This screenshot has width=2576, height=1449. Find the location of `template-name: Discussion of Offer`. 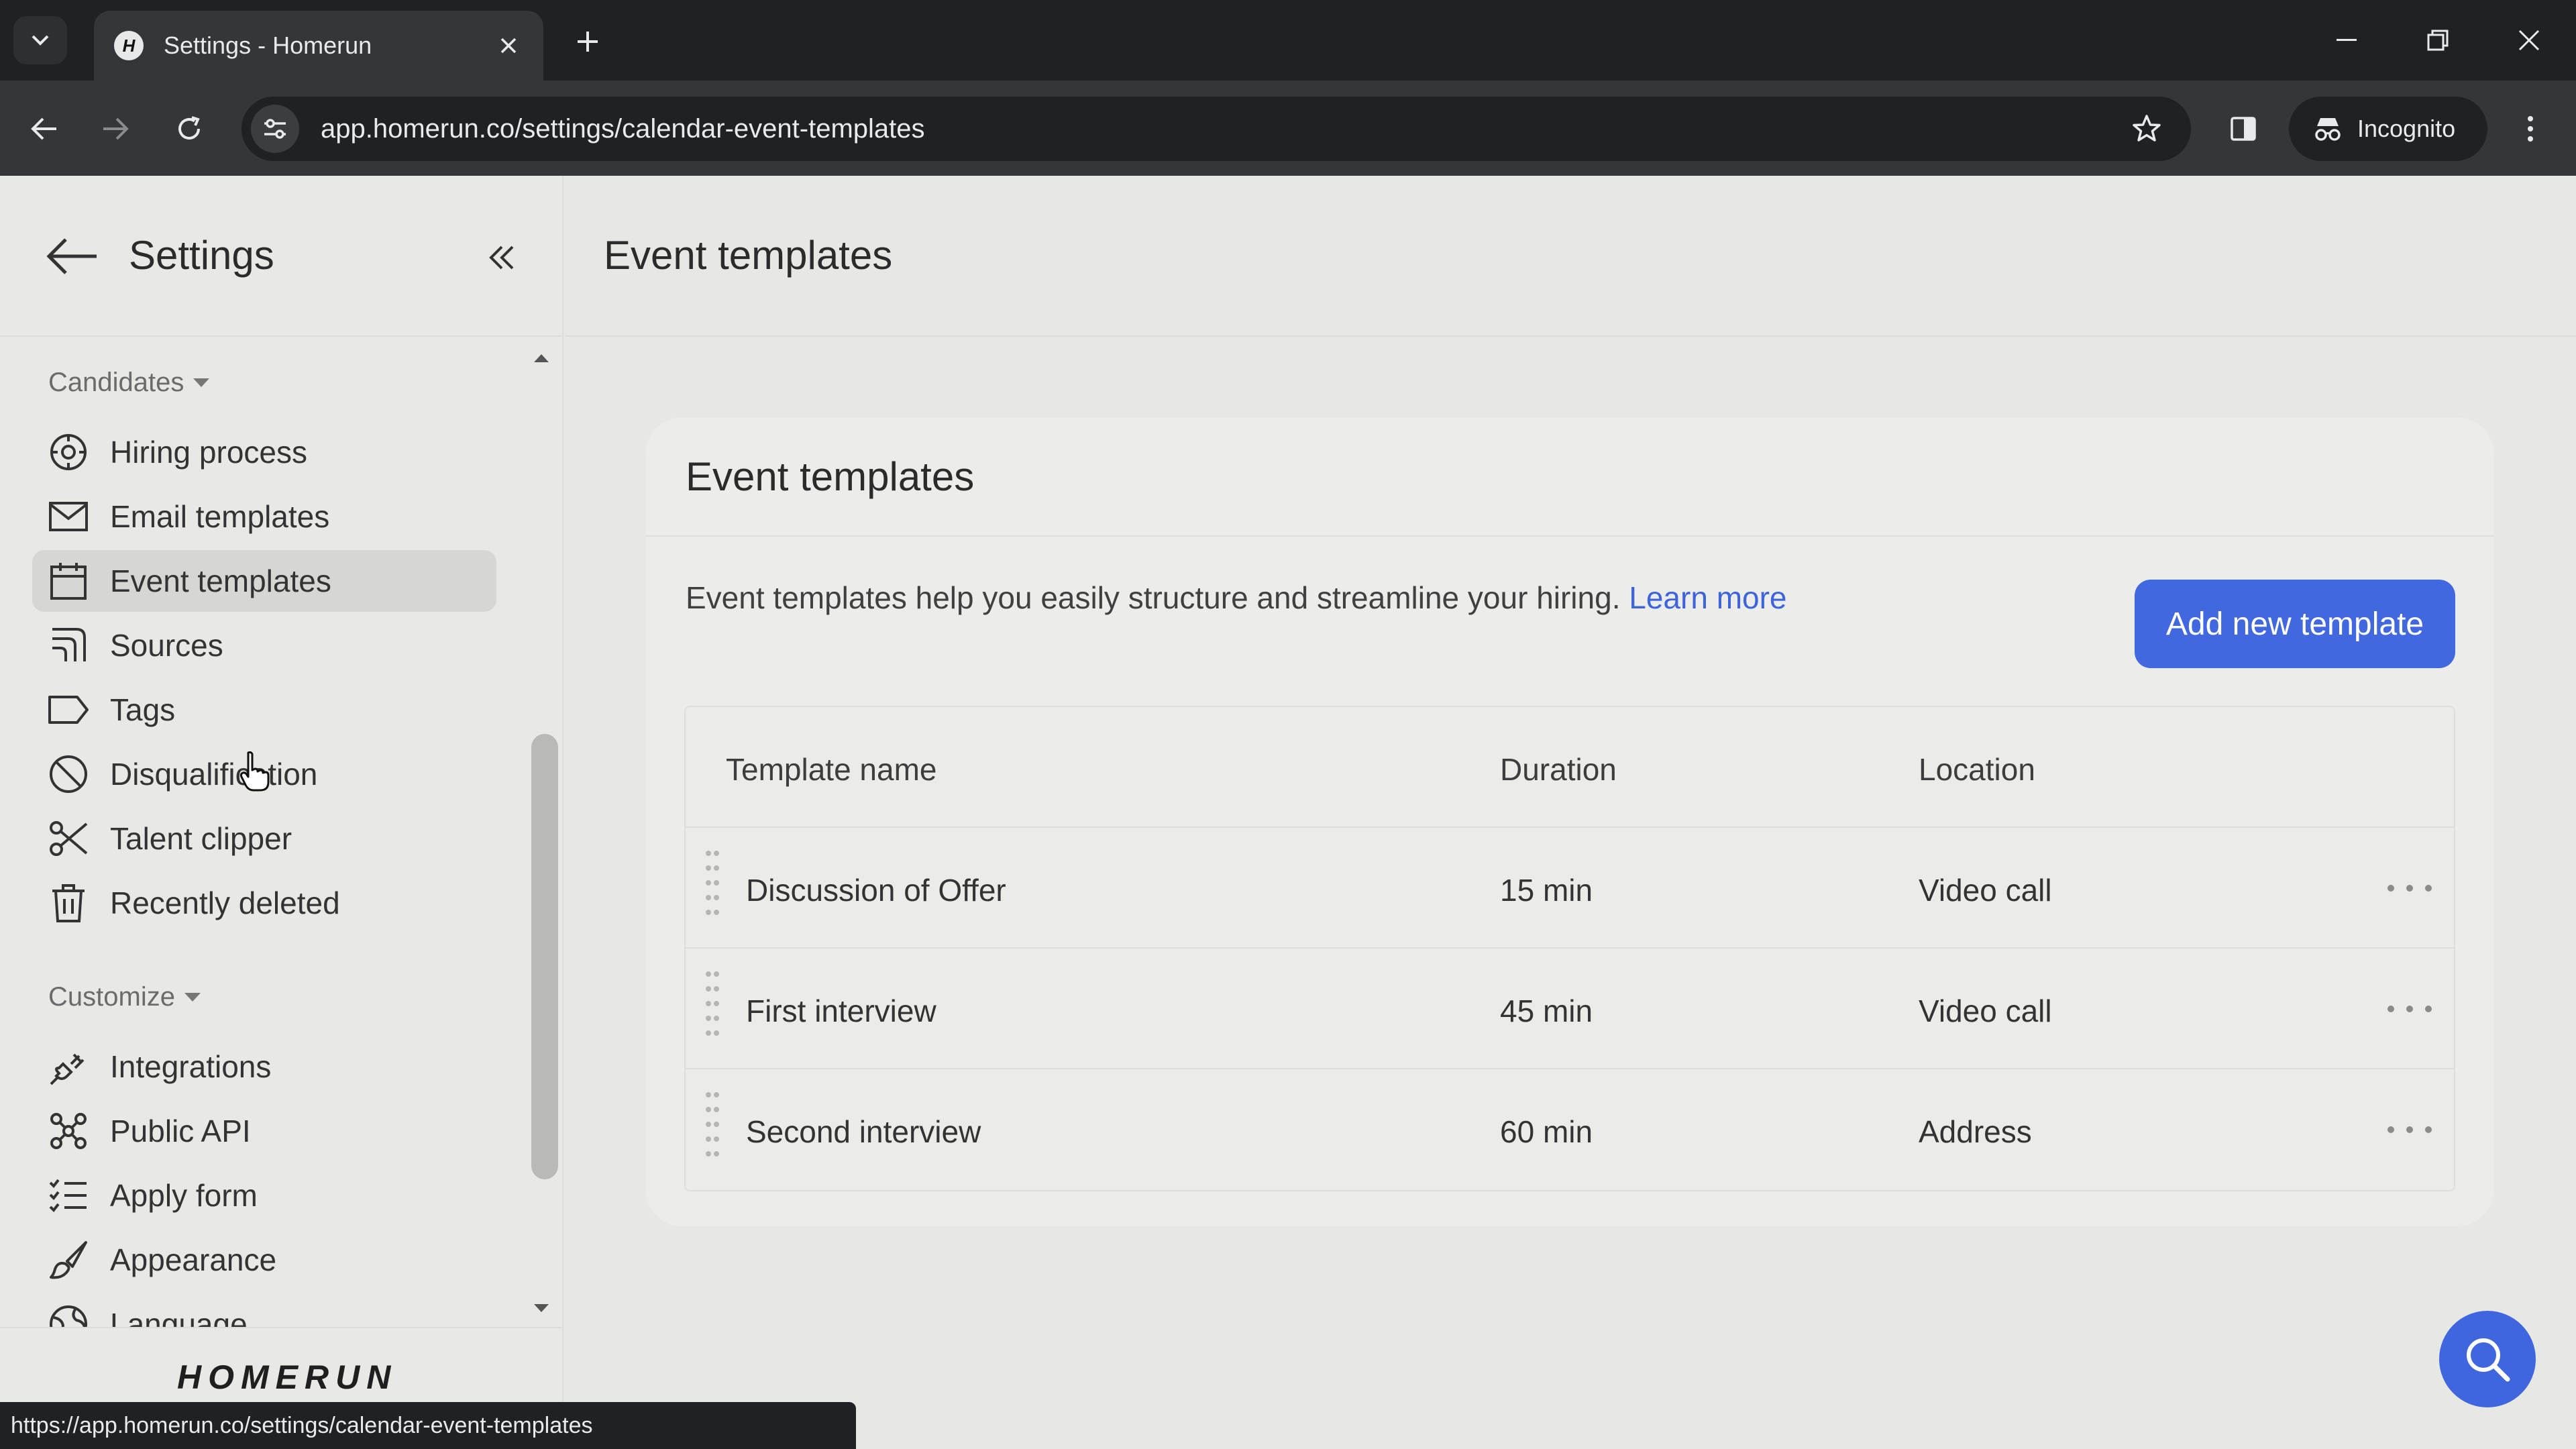

template-name: Discussion of Offer is located at coordinates (876, 890).